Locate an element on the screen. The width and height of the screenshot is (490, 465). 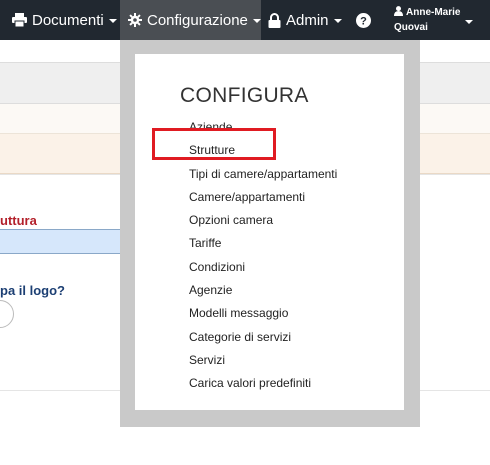
logo-question-label: pa il logo? is located at coordinates (32, 290).